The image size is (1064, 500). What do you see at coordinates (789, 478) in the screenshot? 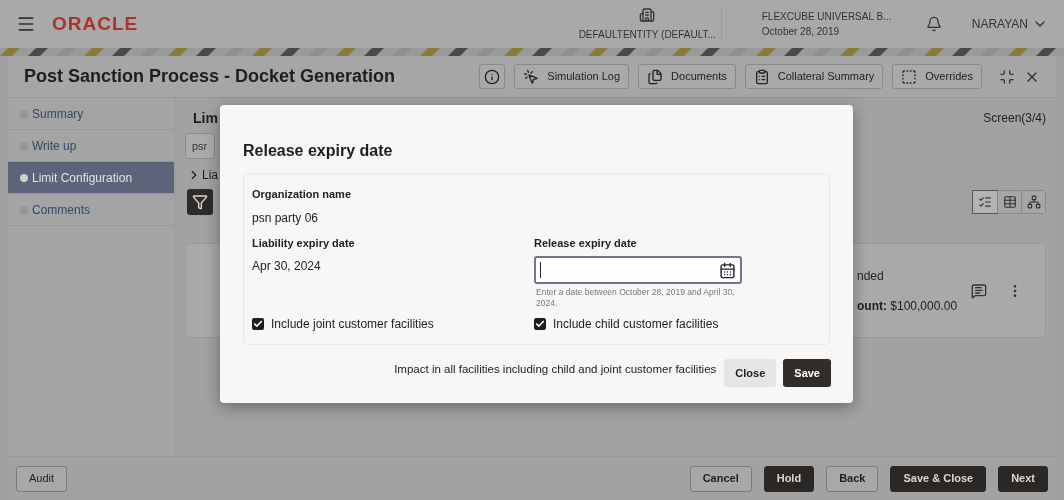
I see `footer-button: Hold` at bounding box center [789, 478].